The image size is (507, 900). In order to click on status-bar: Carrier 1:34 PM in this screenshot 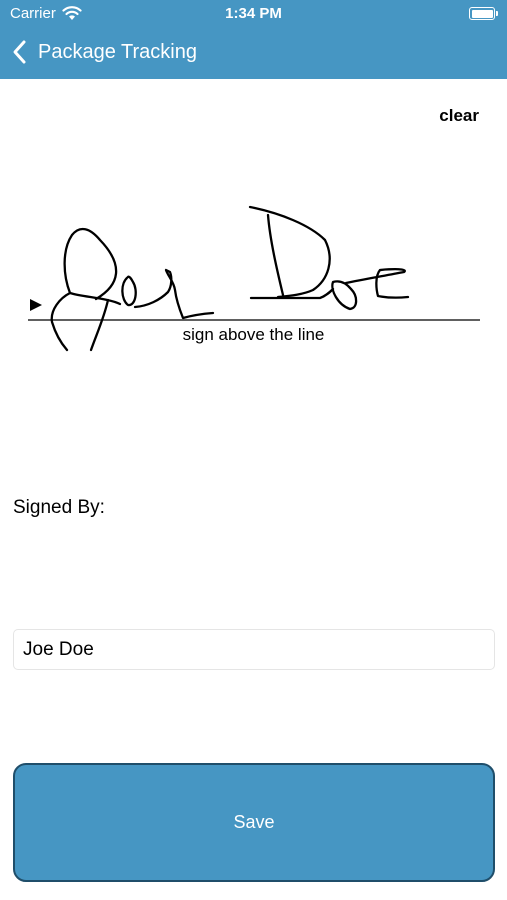, I will do `click(253, 14)`.